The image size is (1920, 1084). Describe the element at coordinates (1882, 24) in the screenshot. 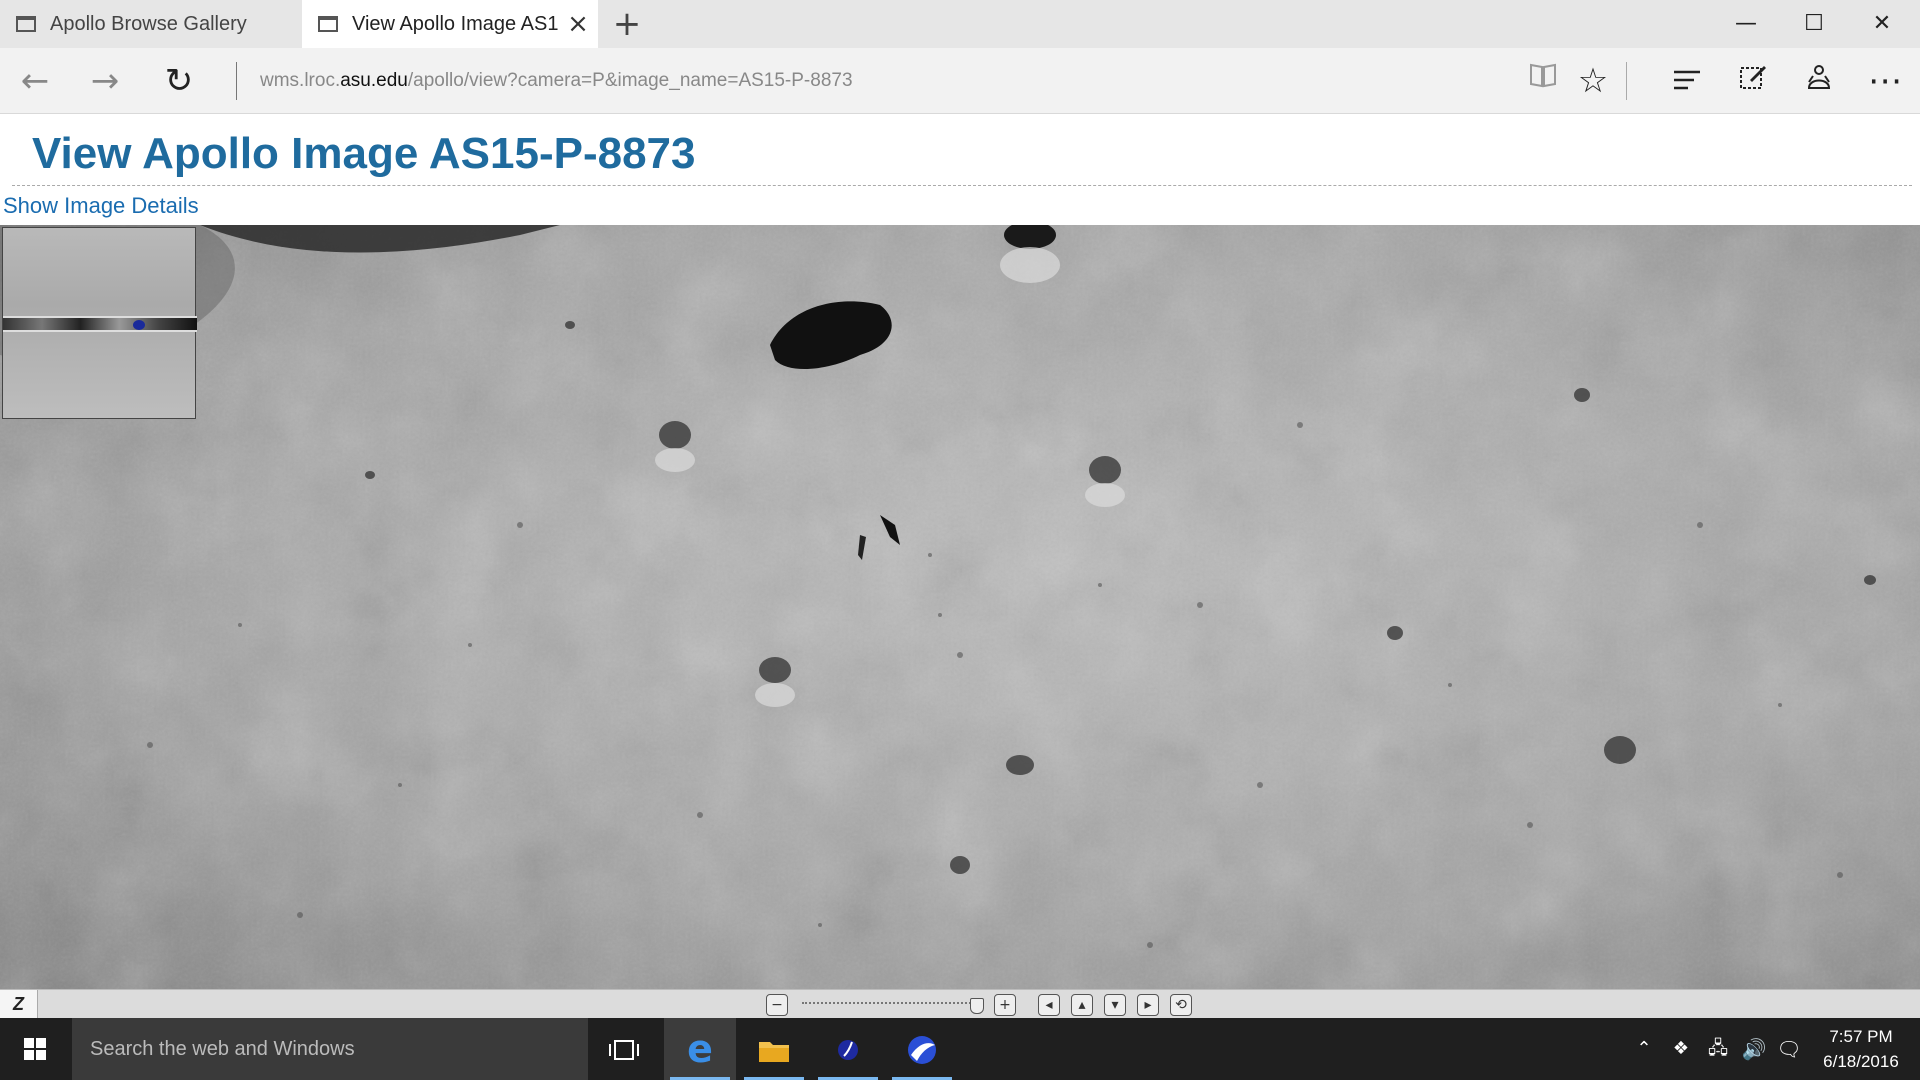

I see `close-window-button: ✕` at that location.